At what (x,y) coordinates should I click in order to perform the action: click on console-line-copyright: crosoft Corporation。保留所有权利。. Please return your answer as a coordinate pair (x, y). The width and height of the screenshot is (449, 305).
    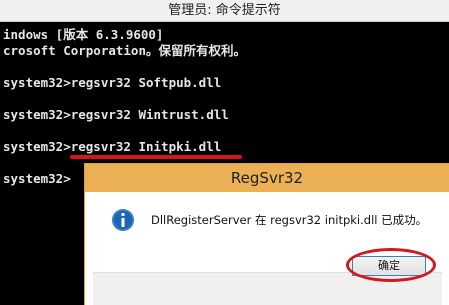
    Looking at the image, I should click on (124, 50).